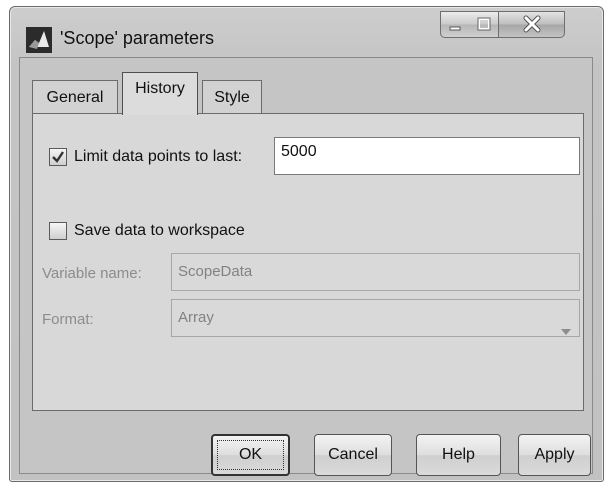  I want to click on close-button, so click(532, 24).